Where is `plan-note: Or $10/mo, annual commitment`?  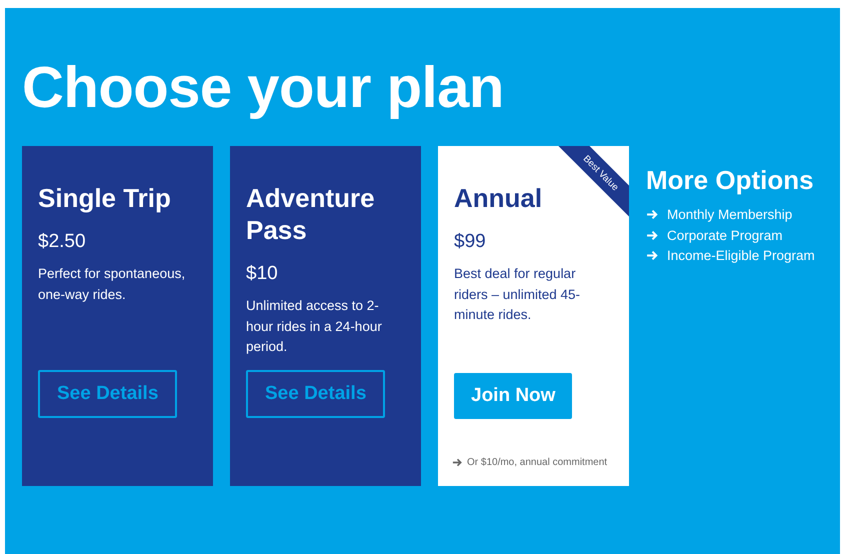 plan-note: Or $10/mo, annual commitment is located at coordinates (537, 462).